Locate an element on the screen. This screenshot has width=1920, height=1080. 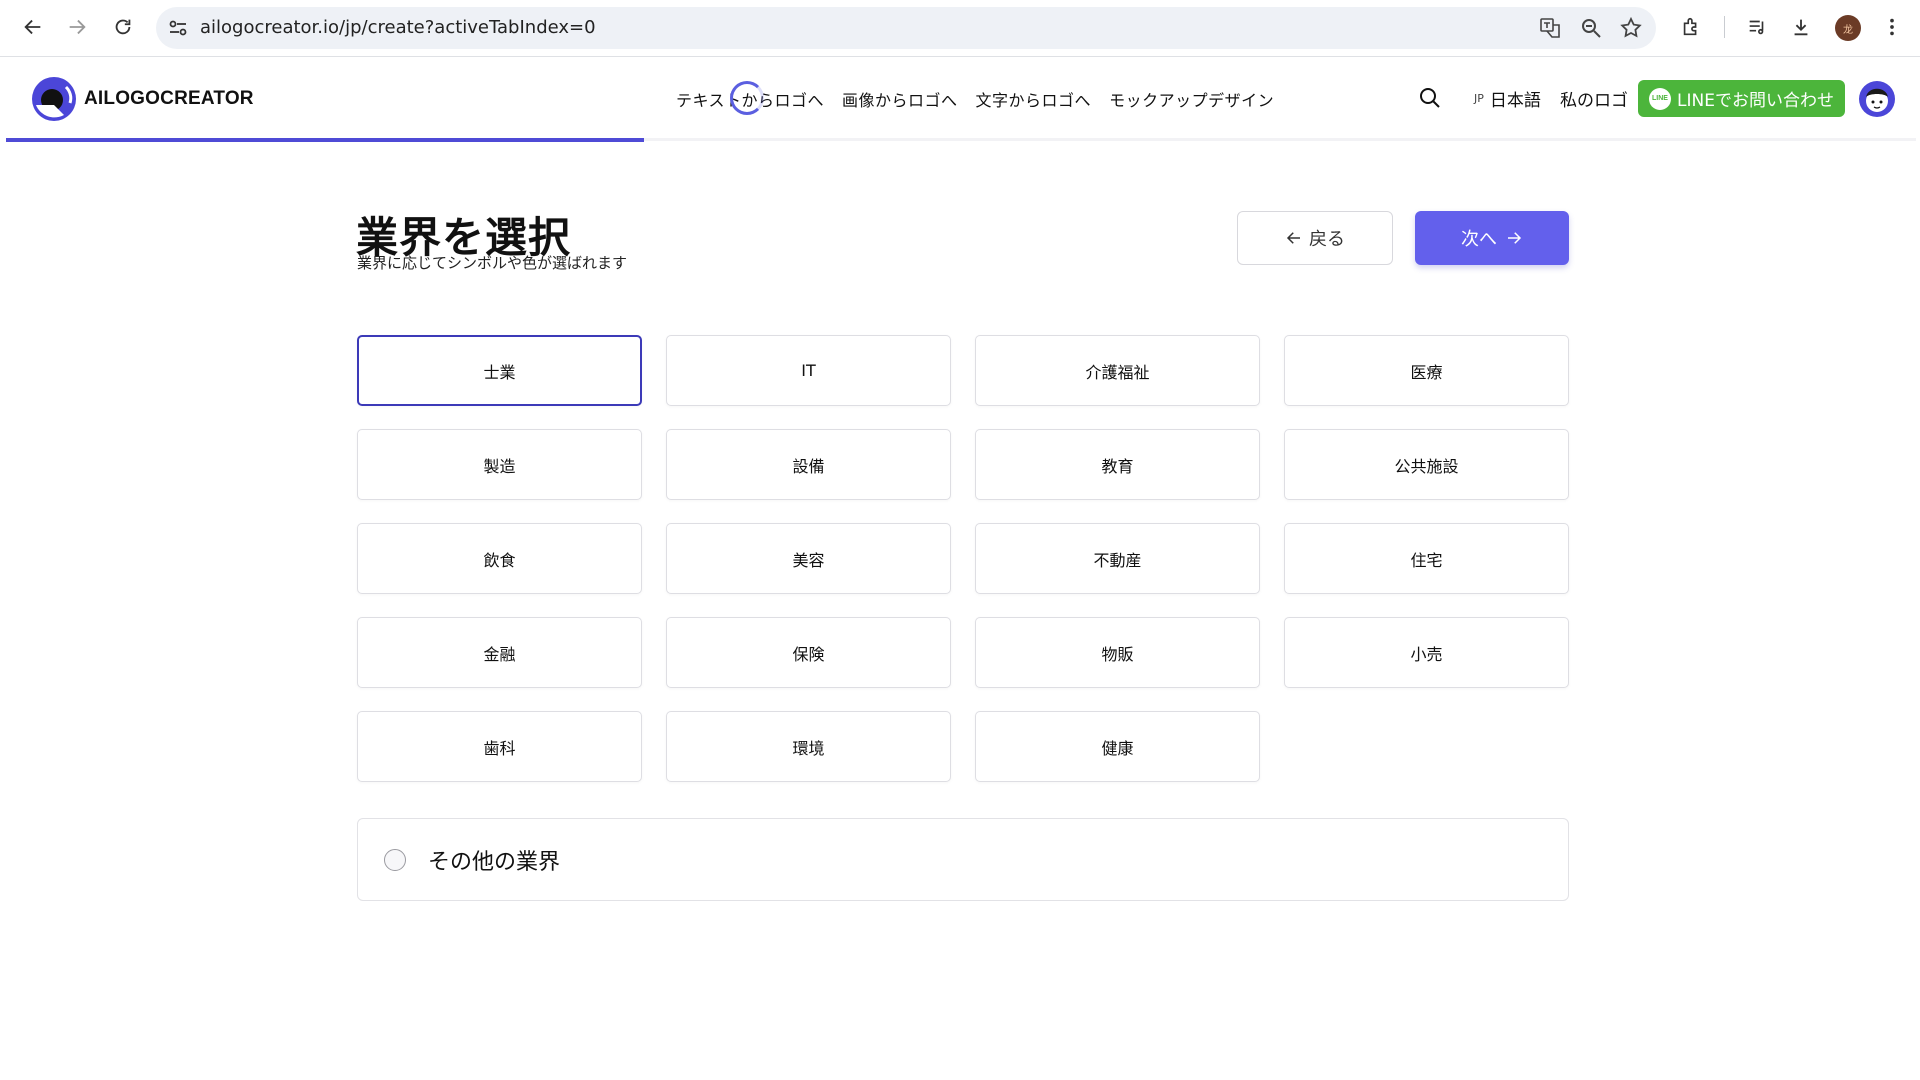
step-progress-fill is located at coordinates (325, 140).